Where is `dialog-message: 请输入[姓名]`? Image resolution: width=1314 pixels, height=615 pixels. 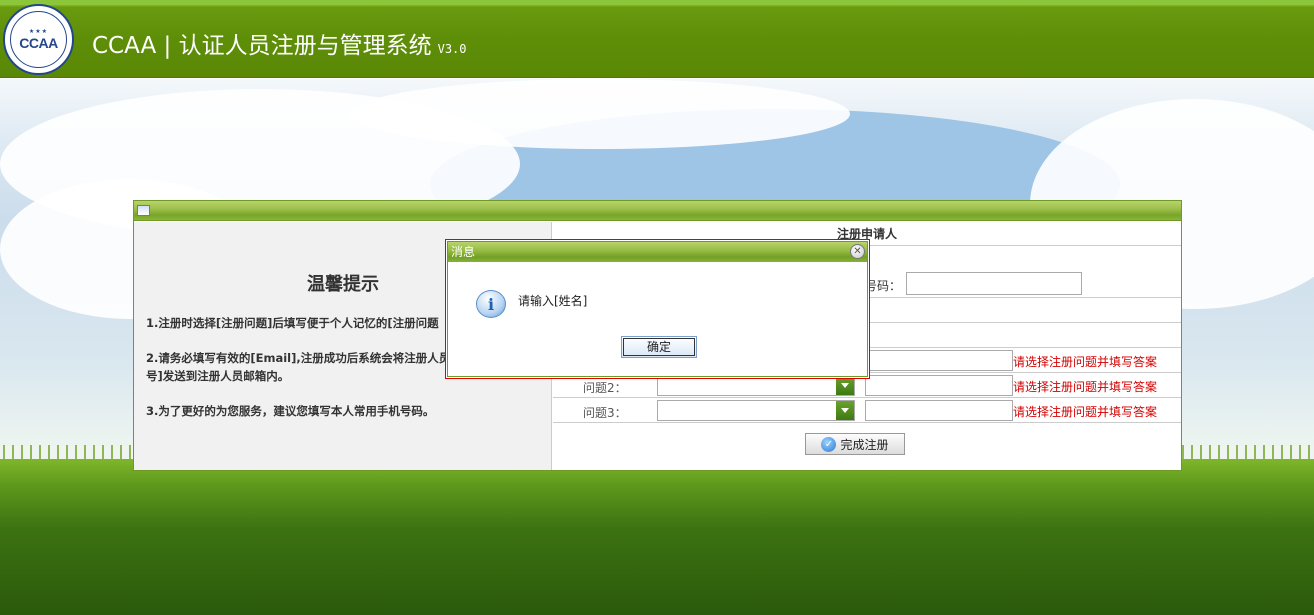
dialog-message: 请输入[姓名] is located at coordinates (553, 301).